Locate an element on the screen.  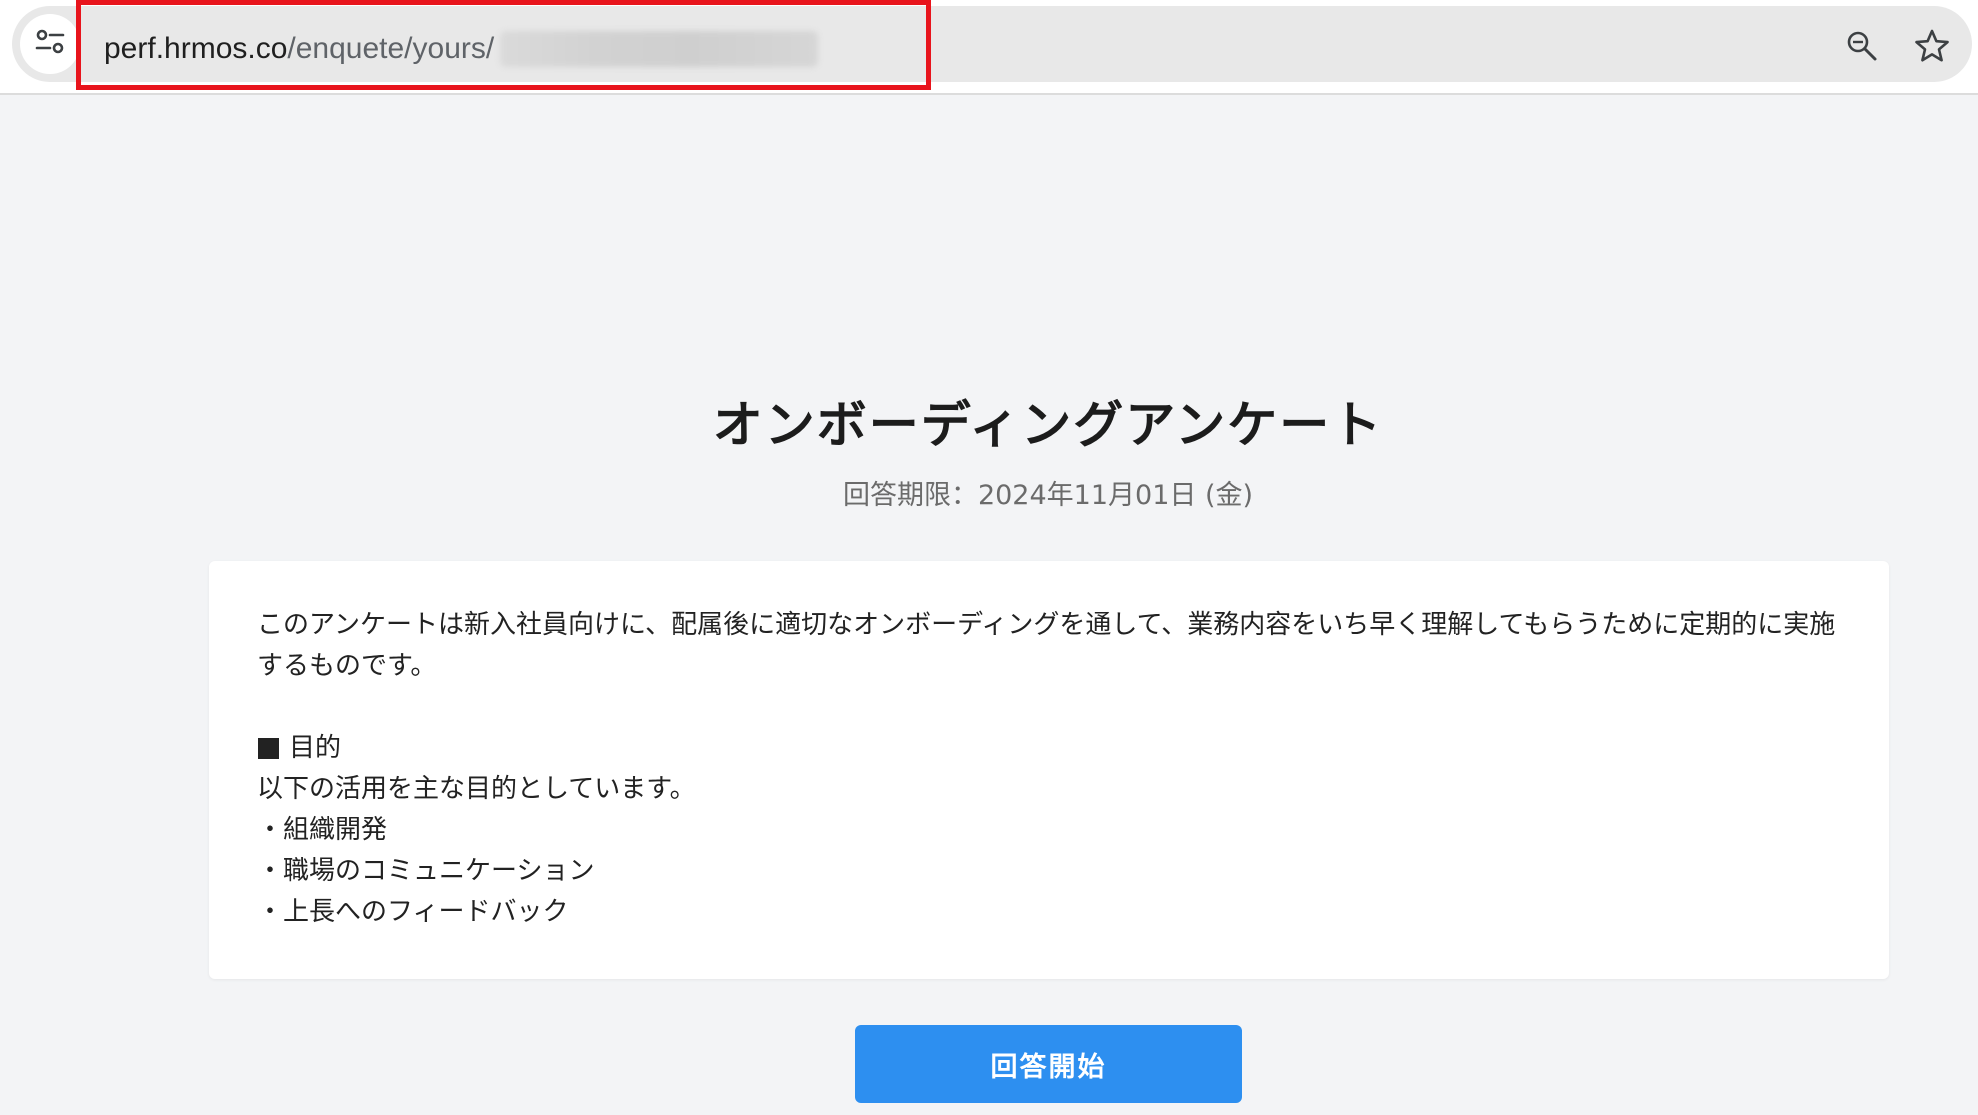
tune-icon is located at coordinates (50, 44).